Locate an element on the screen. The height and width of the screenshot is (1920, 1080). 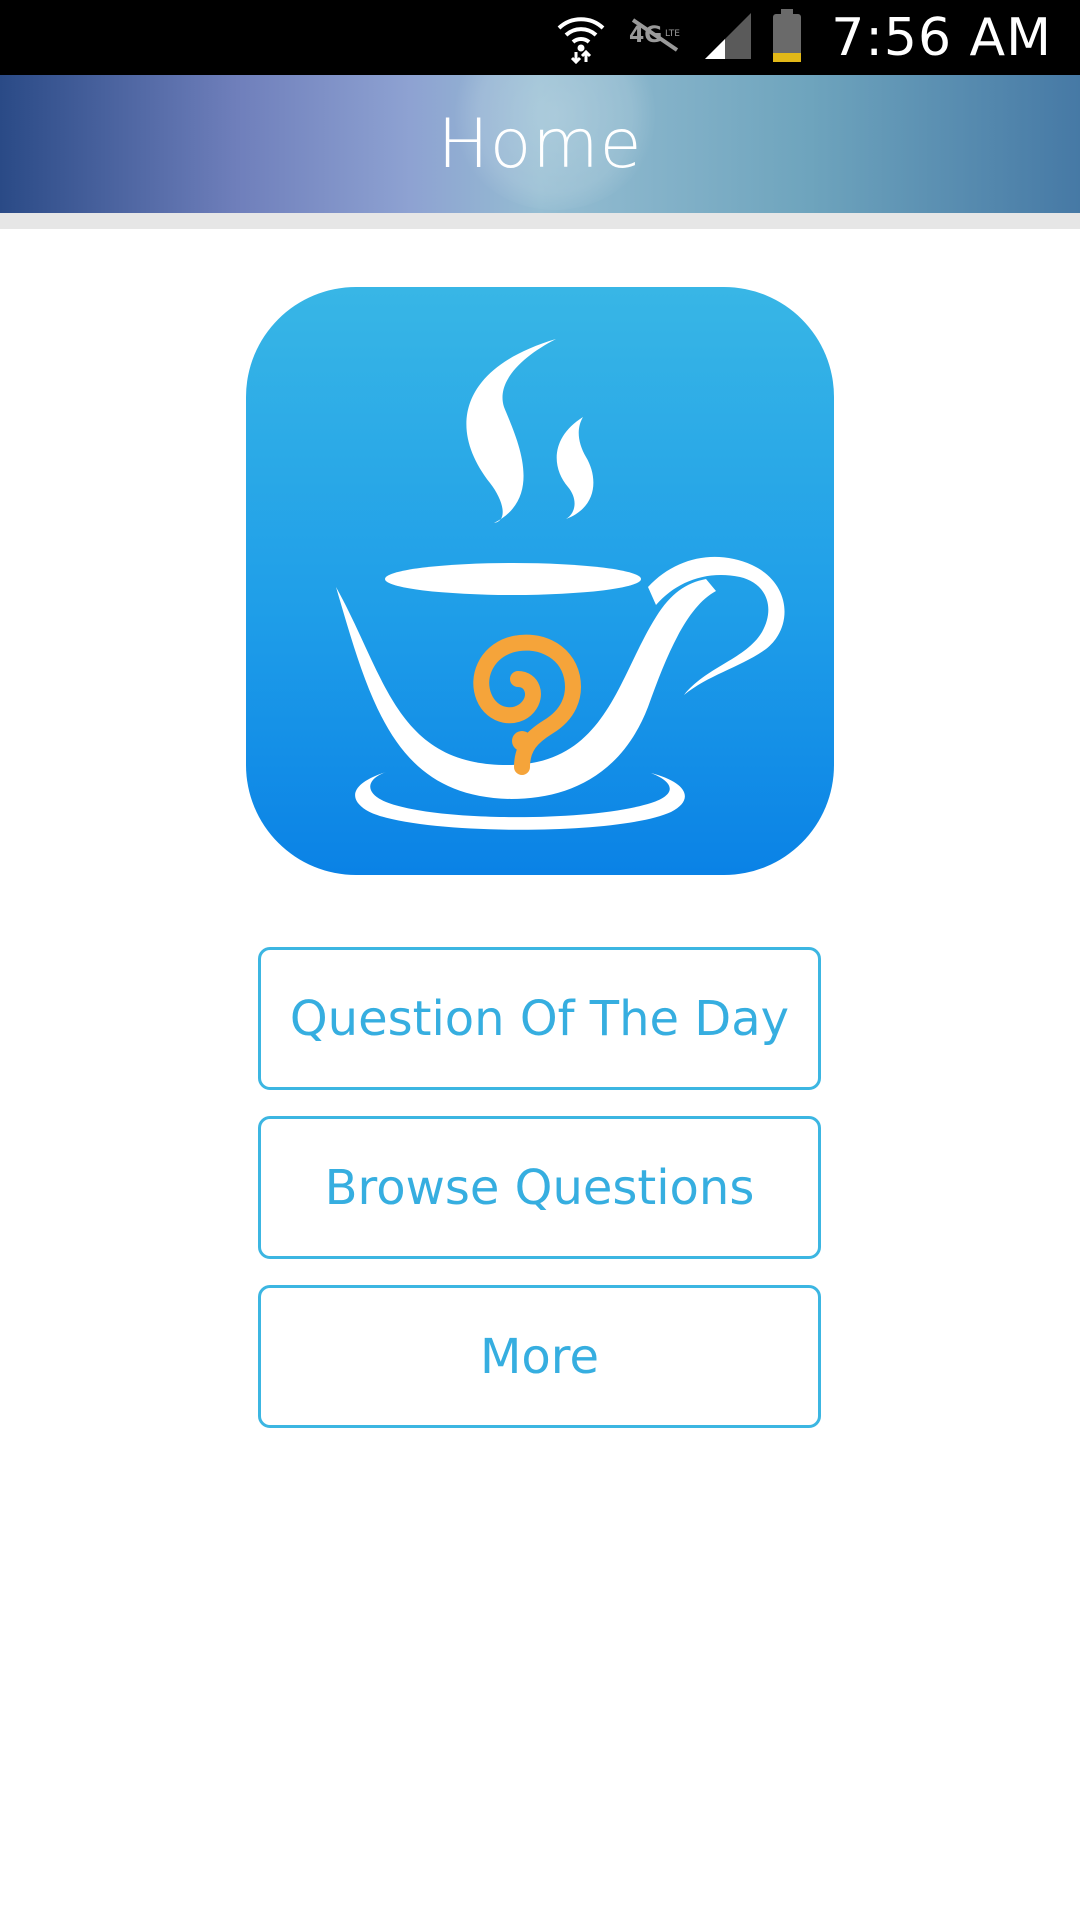
wifi-icon is located at coordinates (581, 38).